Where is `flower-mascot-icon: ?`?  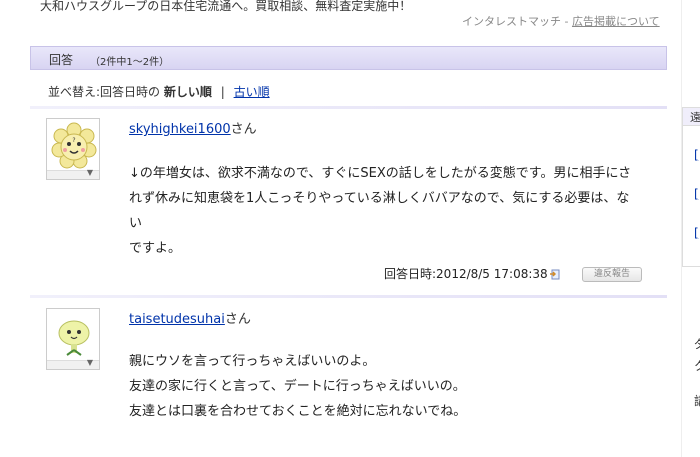 flower-mascot-icon: ? is located at coordinates (74, 145).